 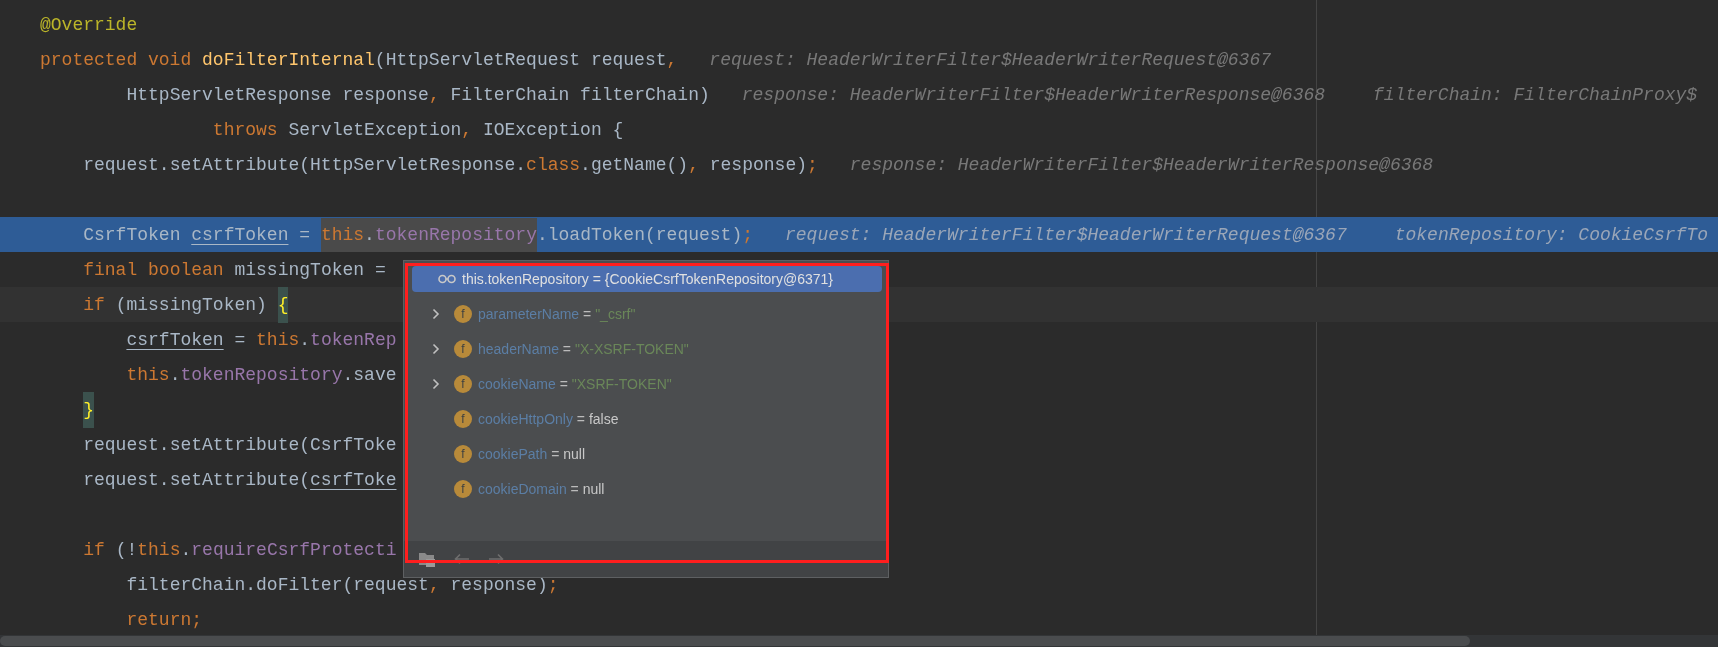 I want to click on variable-text: headerName = "X-XSRF-TOKEN", so click(x=583, y=348).